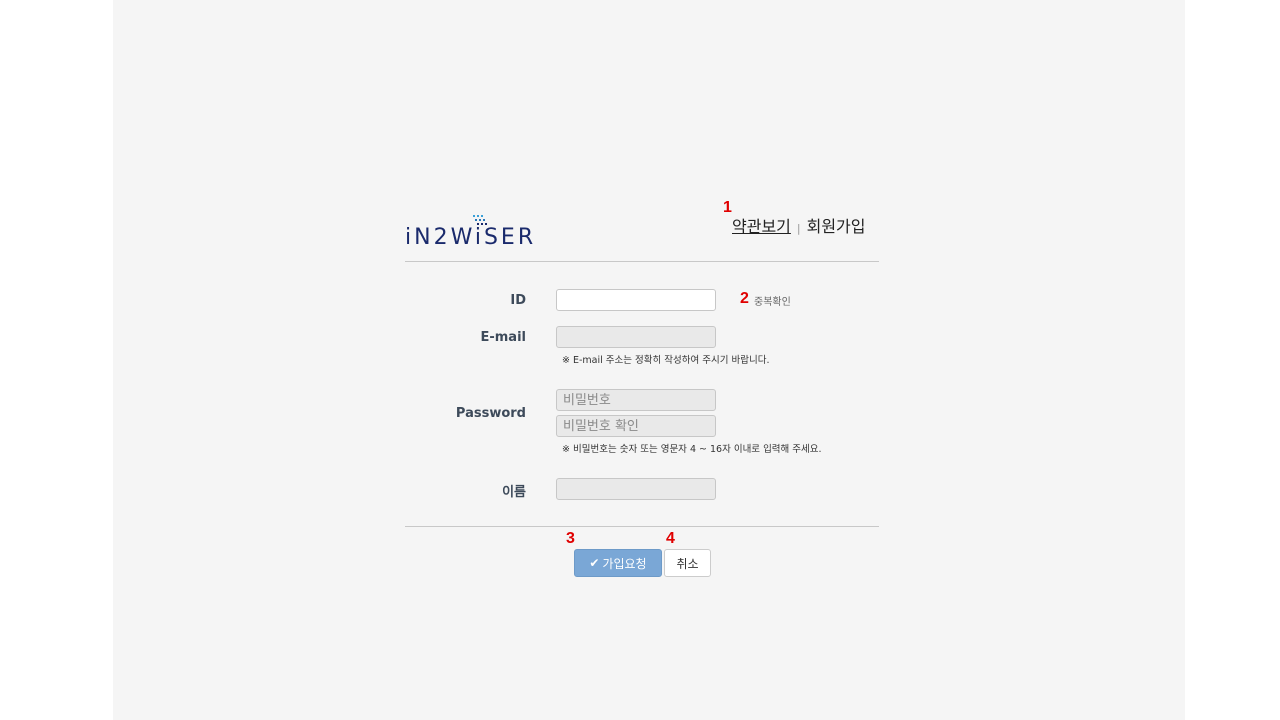 This screenshot has width=1280, height=720. I want to click on name-label: 이름, so click(514, 492).